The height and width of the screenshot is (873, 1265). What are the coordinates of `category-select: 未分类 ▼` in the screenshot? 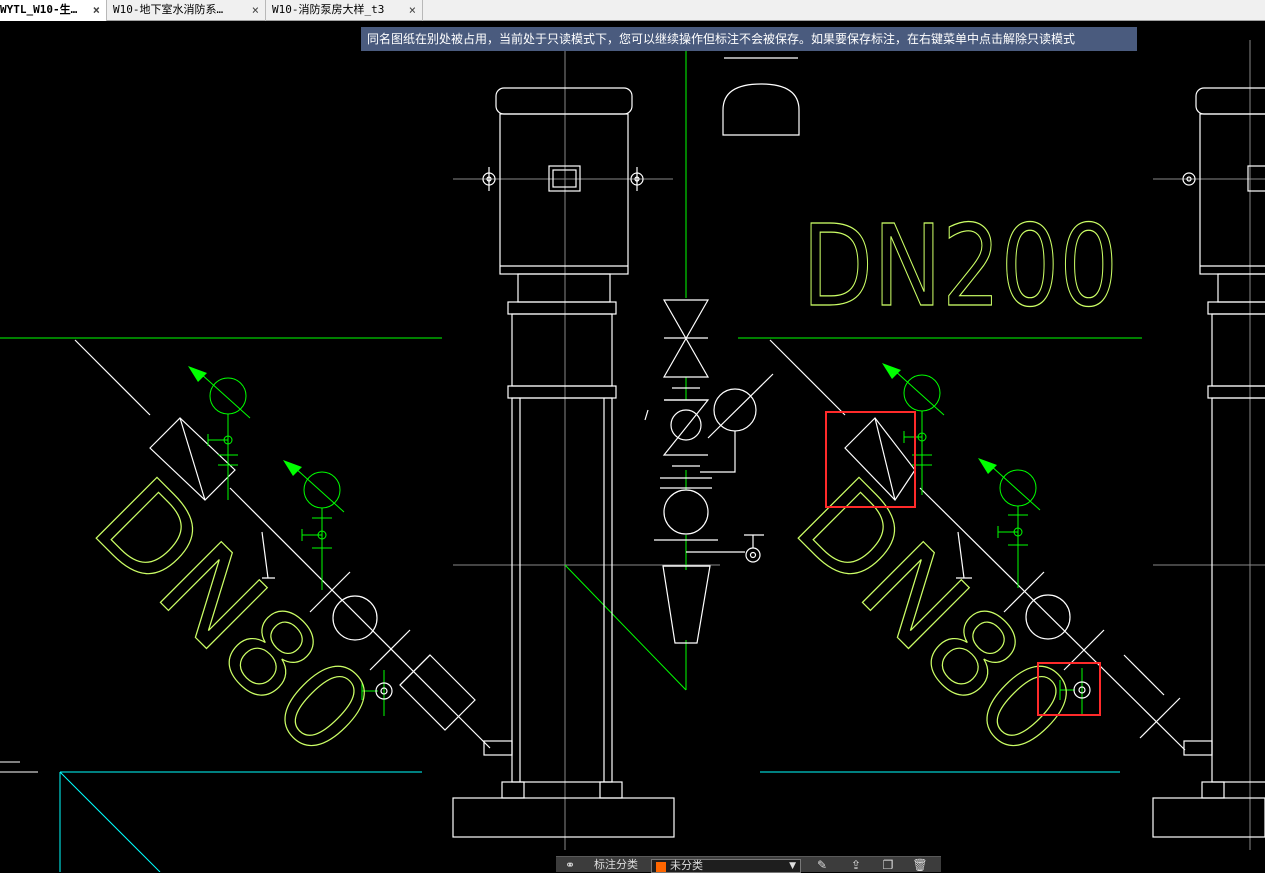 It's located at (726, 866).